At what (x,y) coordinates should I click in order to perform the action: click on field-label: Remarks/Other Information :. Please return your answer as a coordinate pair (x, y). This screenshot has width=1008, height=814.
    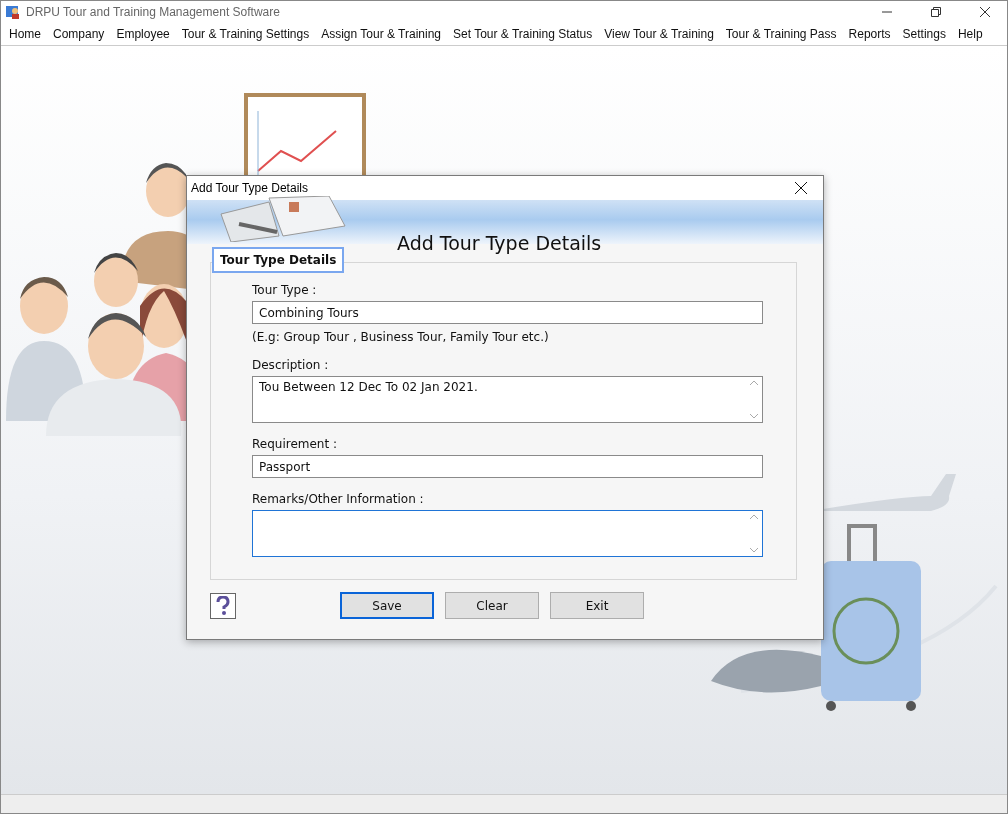
    Looking at the image, I should click on (338, 499).